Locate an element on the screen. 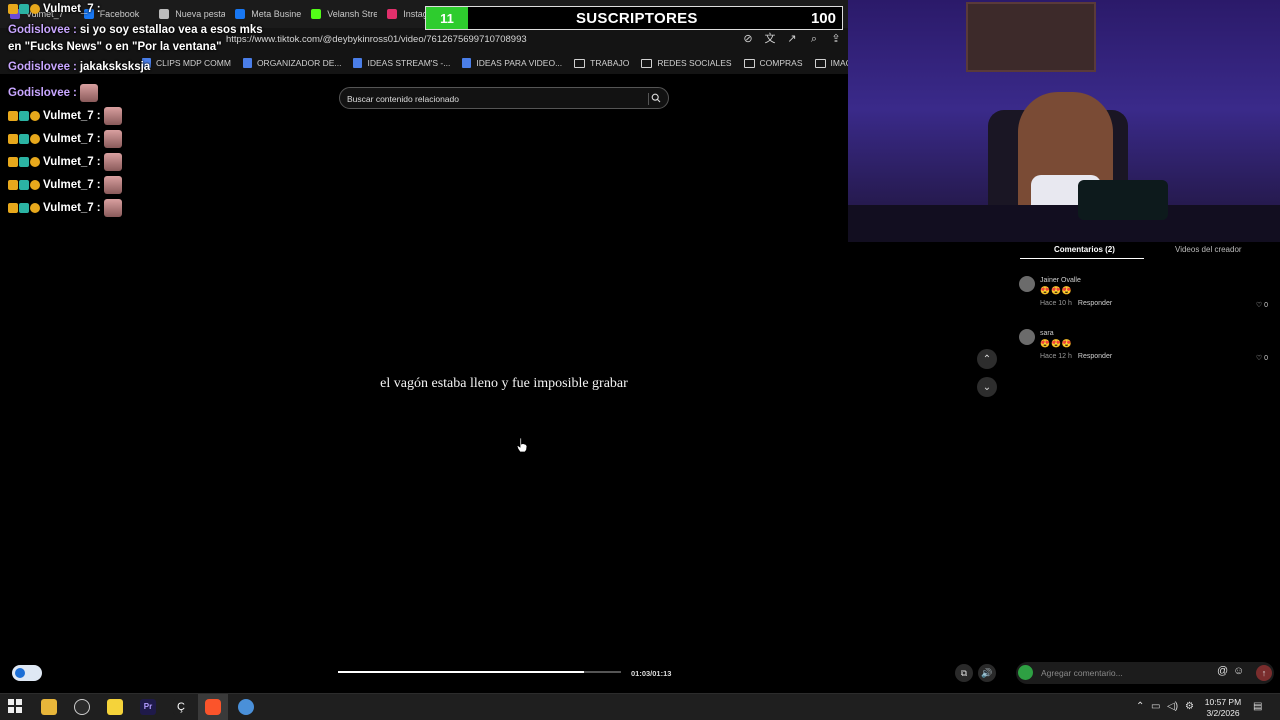 This screenshot has height=720, width=1280. open-external-icon: ↗ is located at coordinates (792, 39).